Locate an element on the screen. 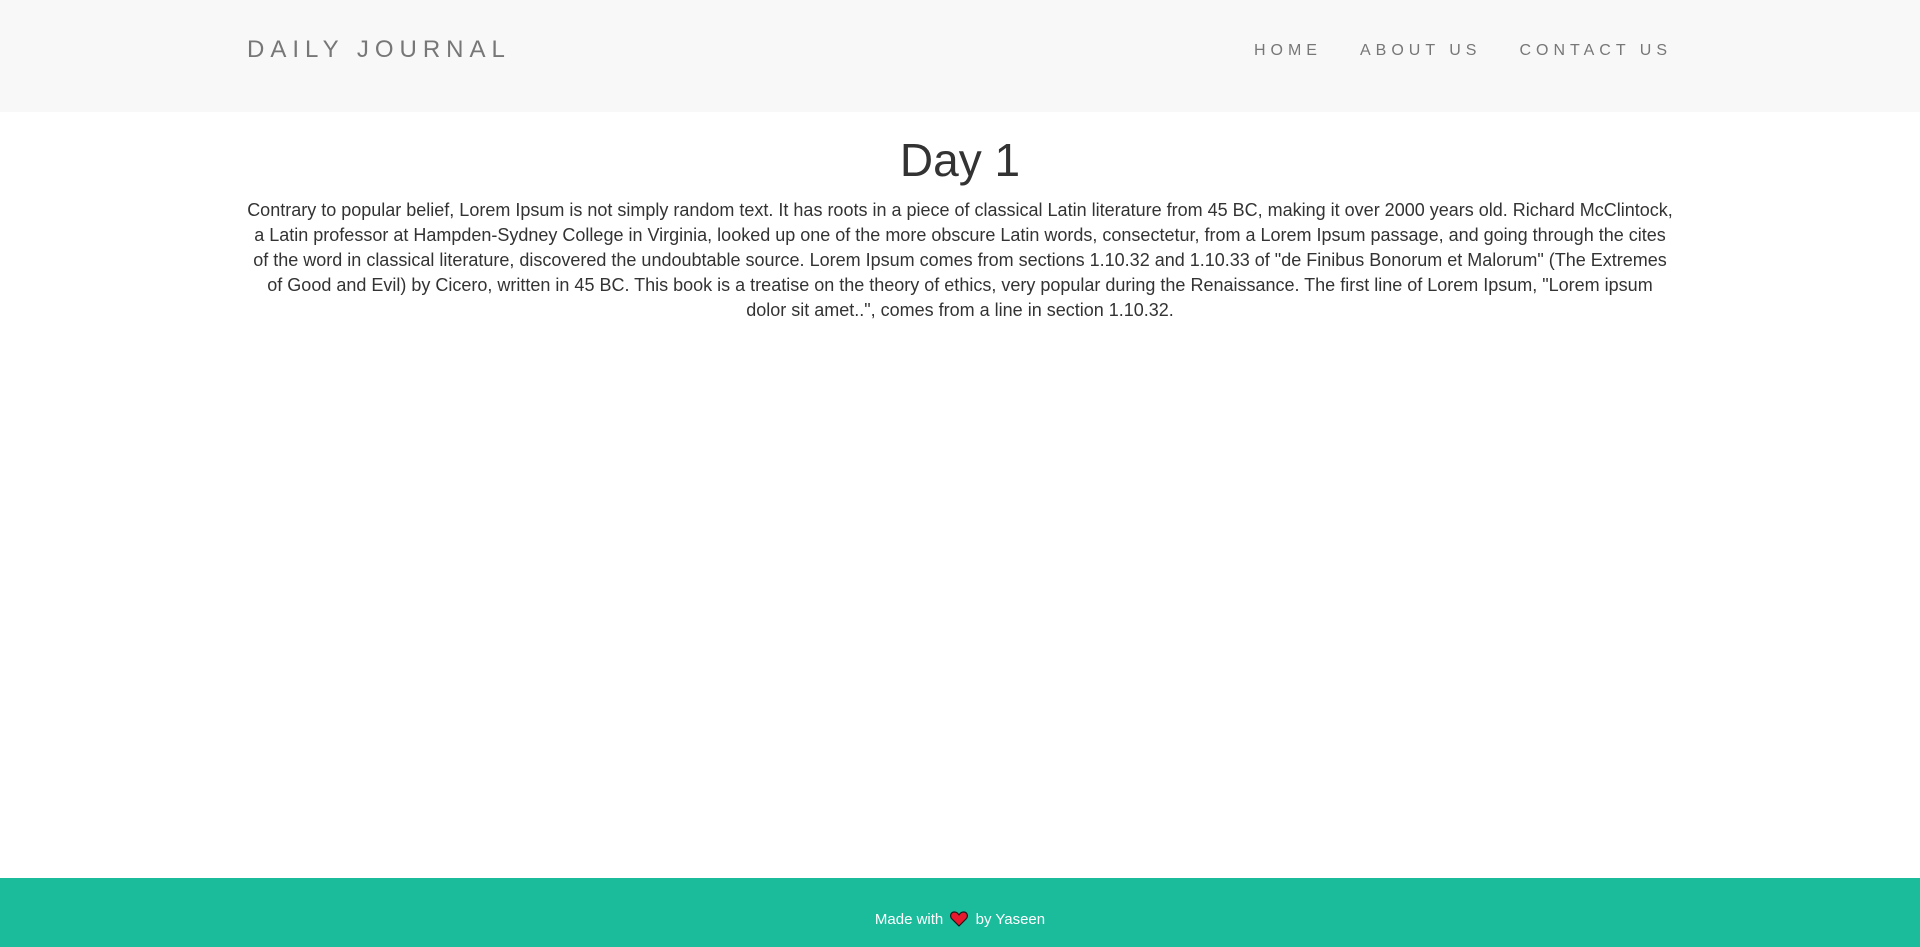 The image size is (1920, 947). nav-item-home: HOME is located at coordinates (1288, 51).